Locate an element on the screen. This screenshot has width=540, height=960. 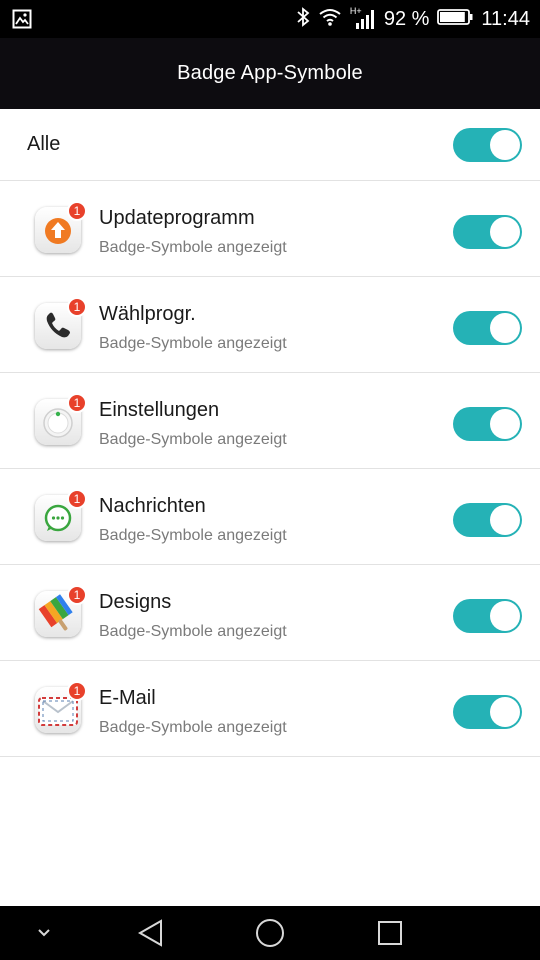
clock: 11:44 is located at coordinates (505, 18).